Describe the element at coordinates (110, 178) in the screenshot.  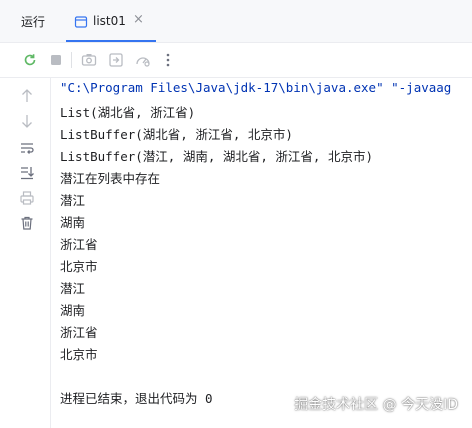
I see `console-line: 潜江在列表中存在` at that location.